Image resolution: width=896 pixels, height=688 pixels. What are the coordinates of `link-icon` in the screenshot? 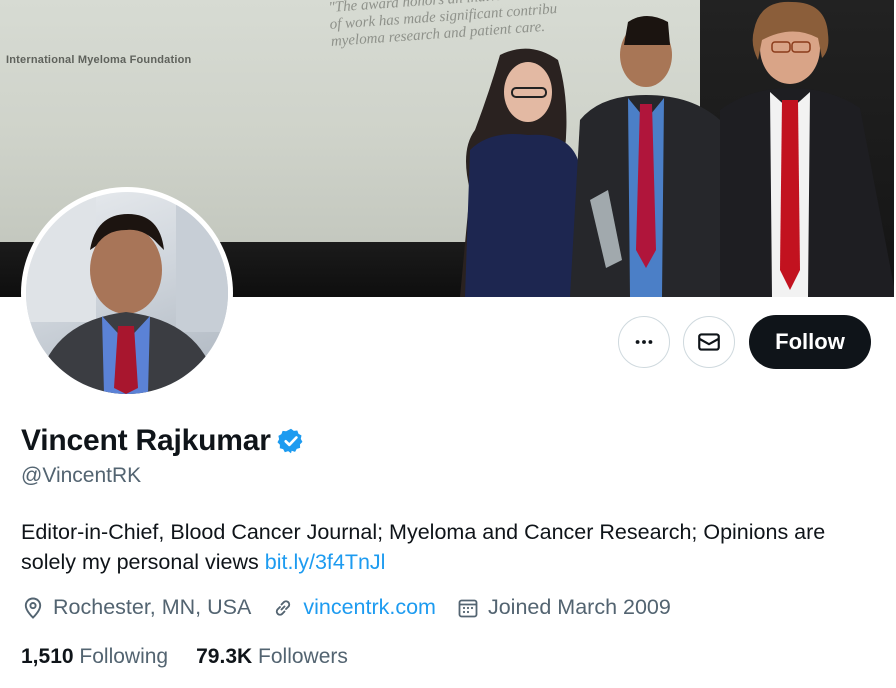 It's located at (283, 607).